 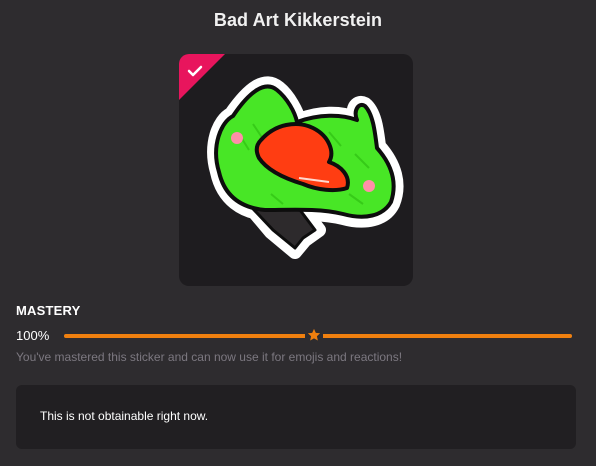 What do you see at coordinates (202, 77) in the screenshot?
I see `mastered-badge` at bounding box center [202, 77].